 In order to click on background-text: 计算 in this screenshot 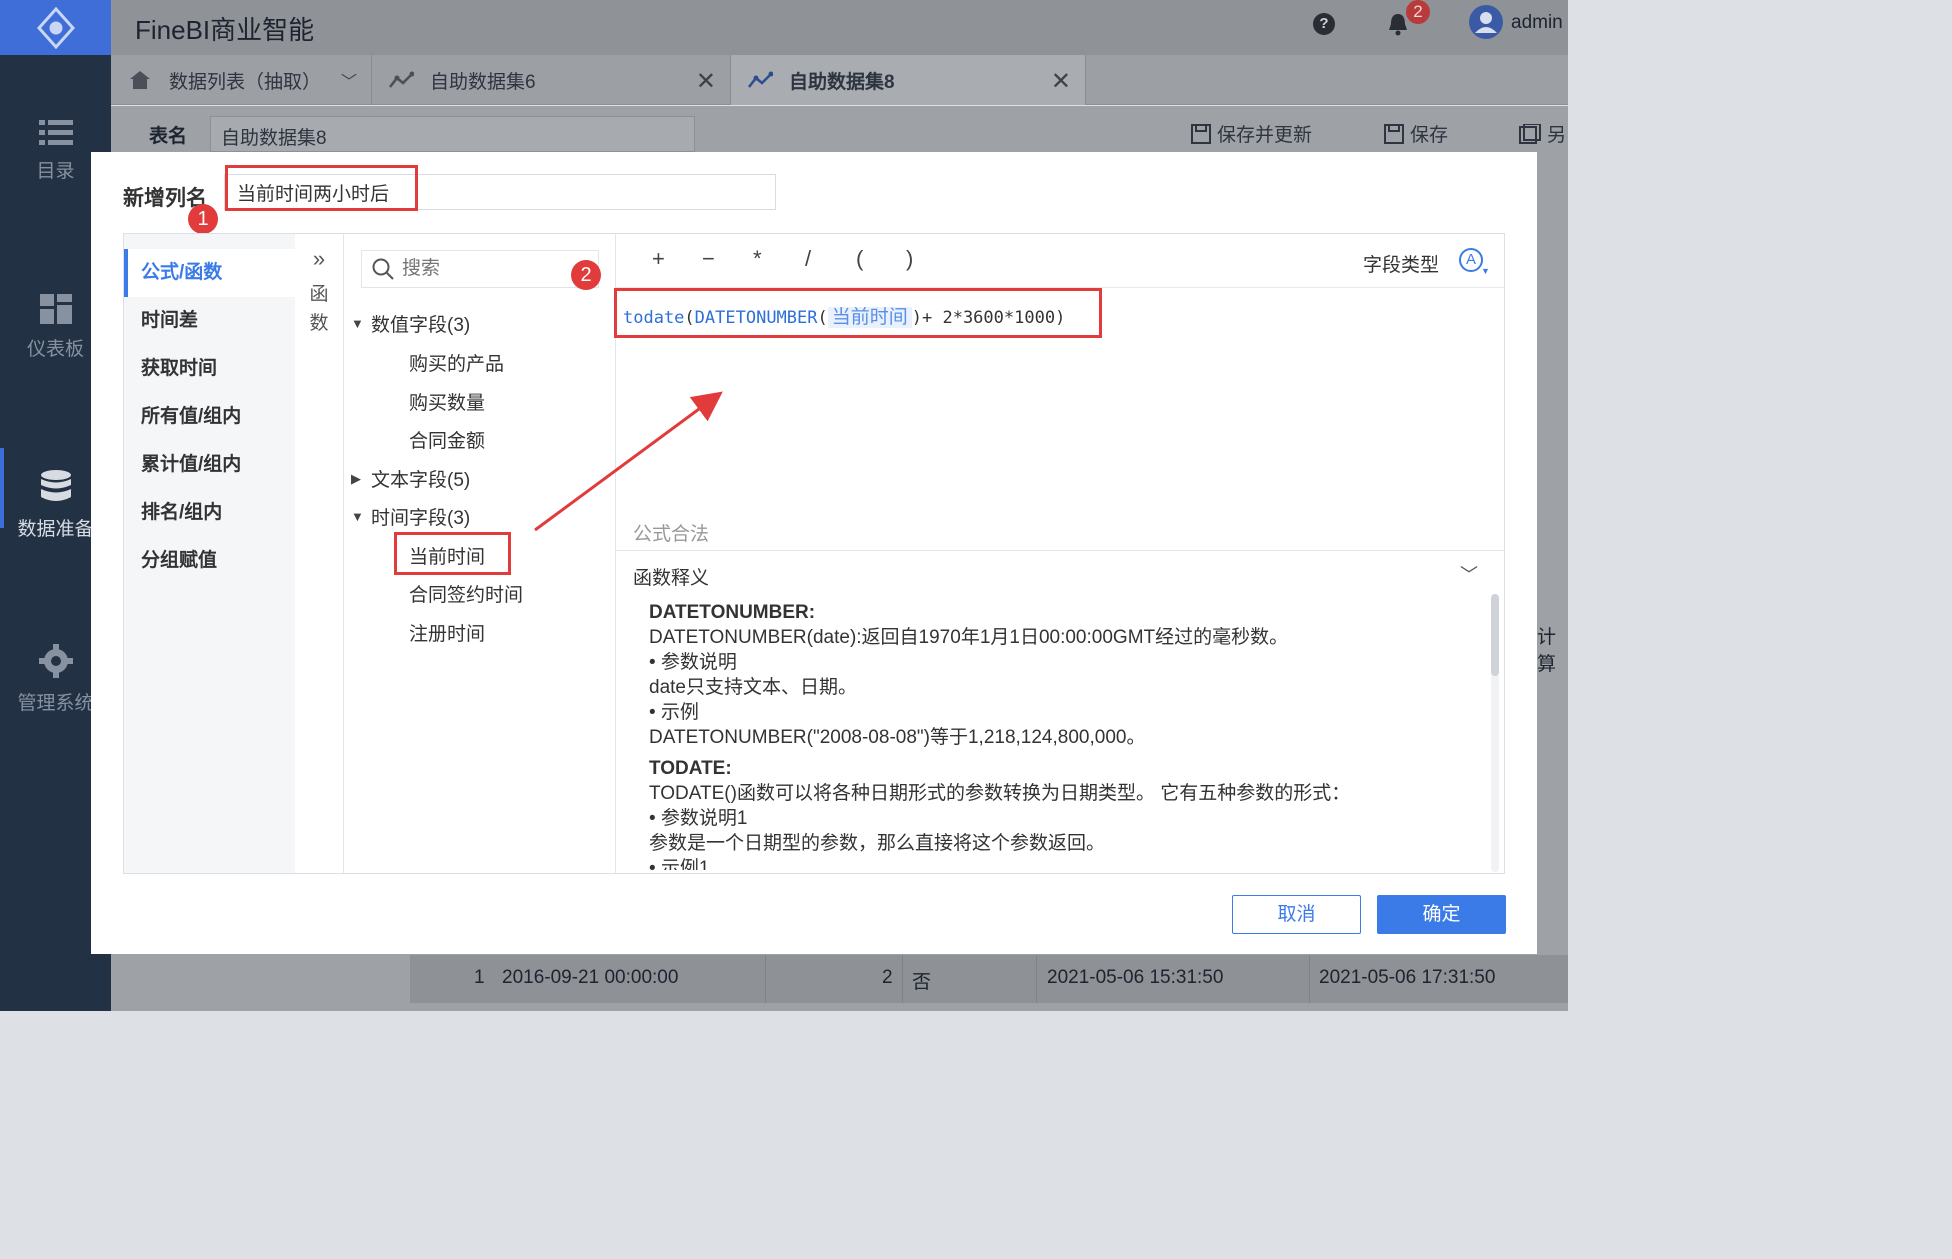, I will do `click(1547, 651)`.